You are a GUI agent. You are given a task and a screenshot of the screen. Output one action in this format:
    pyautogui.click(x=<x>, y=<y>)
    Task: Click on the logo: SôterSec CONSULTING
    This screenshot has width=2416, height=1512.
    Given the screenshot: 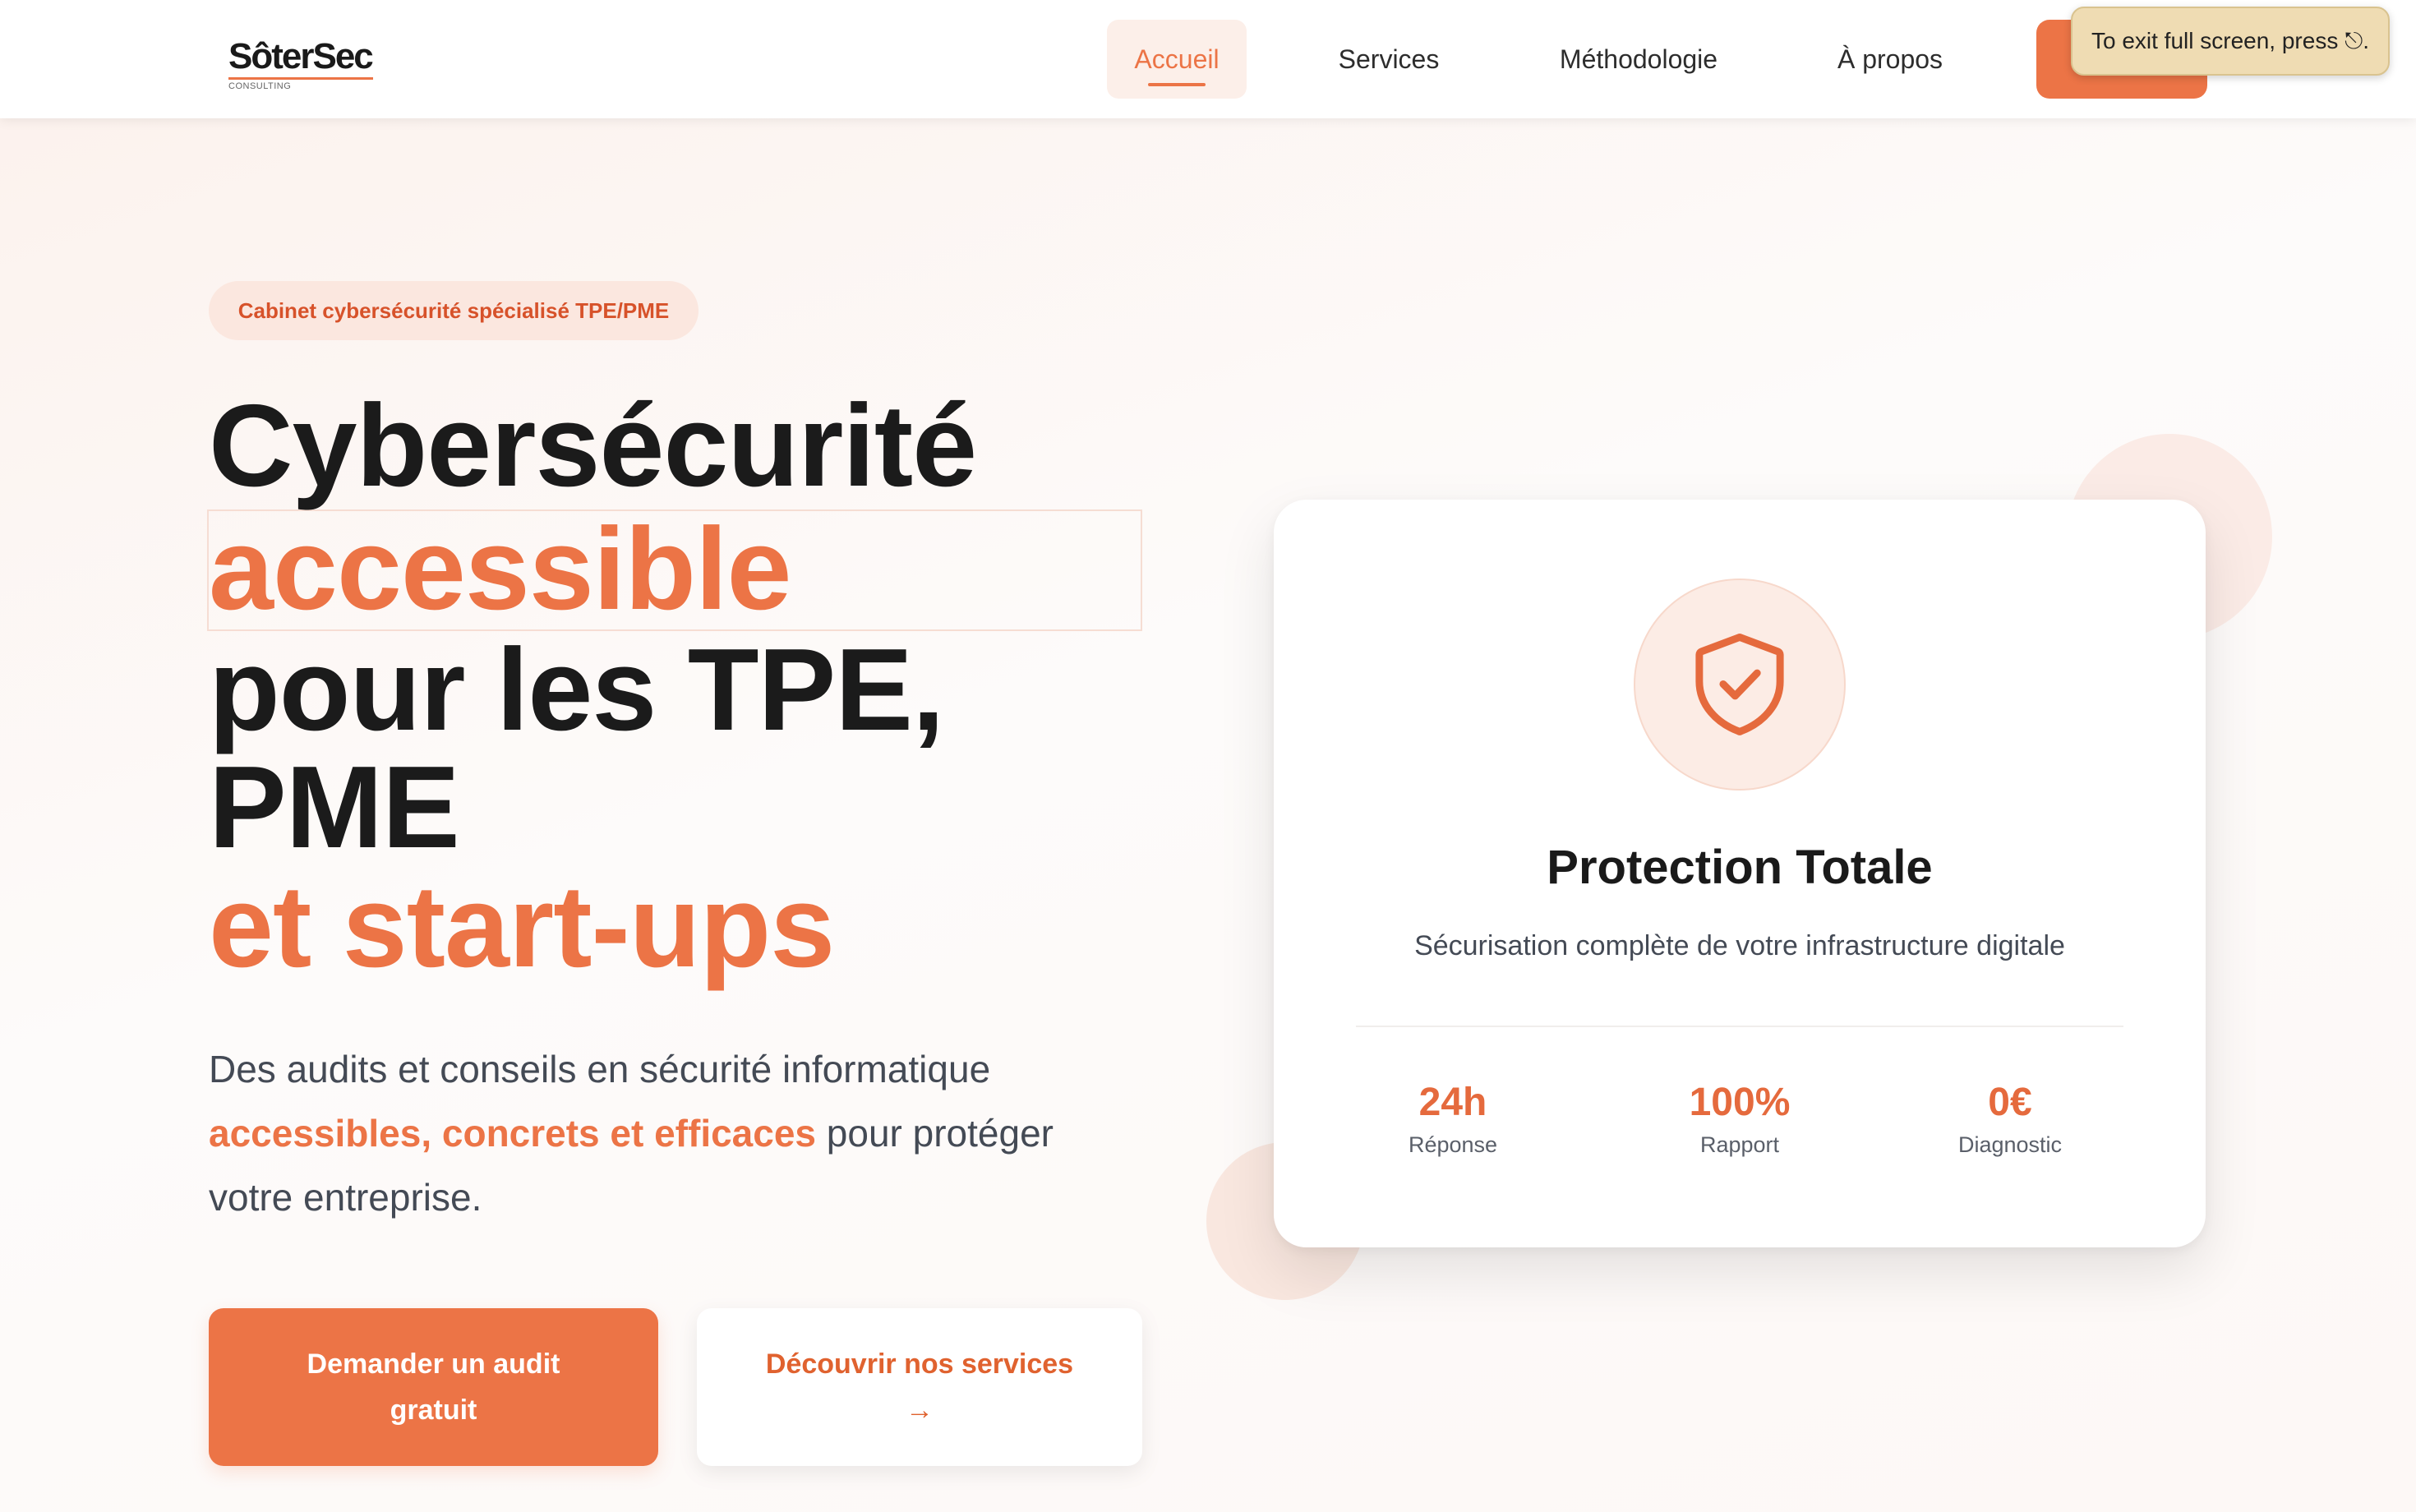 What is the action you would take?
    pyautogui.click(x=307, y=63)
    